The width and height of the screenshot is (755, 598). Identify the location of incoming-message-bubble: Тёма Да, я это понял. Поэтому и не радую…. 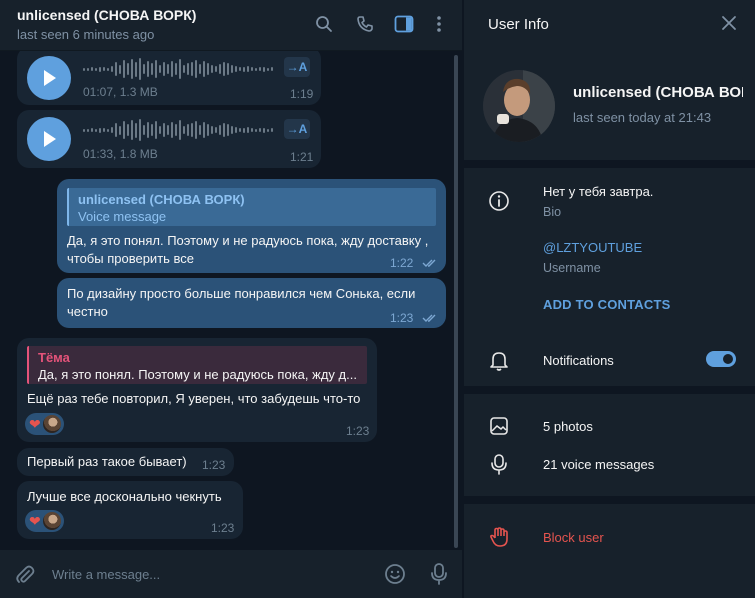
(197, 390).